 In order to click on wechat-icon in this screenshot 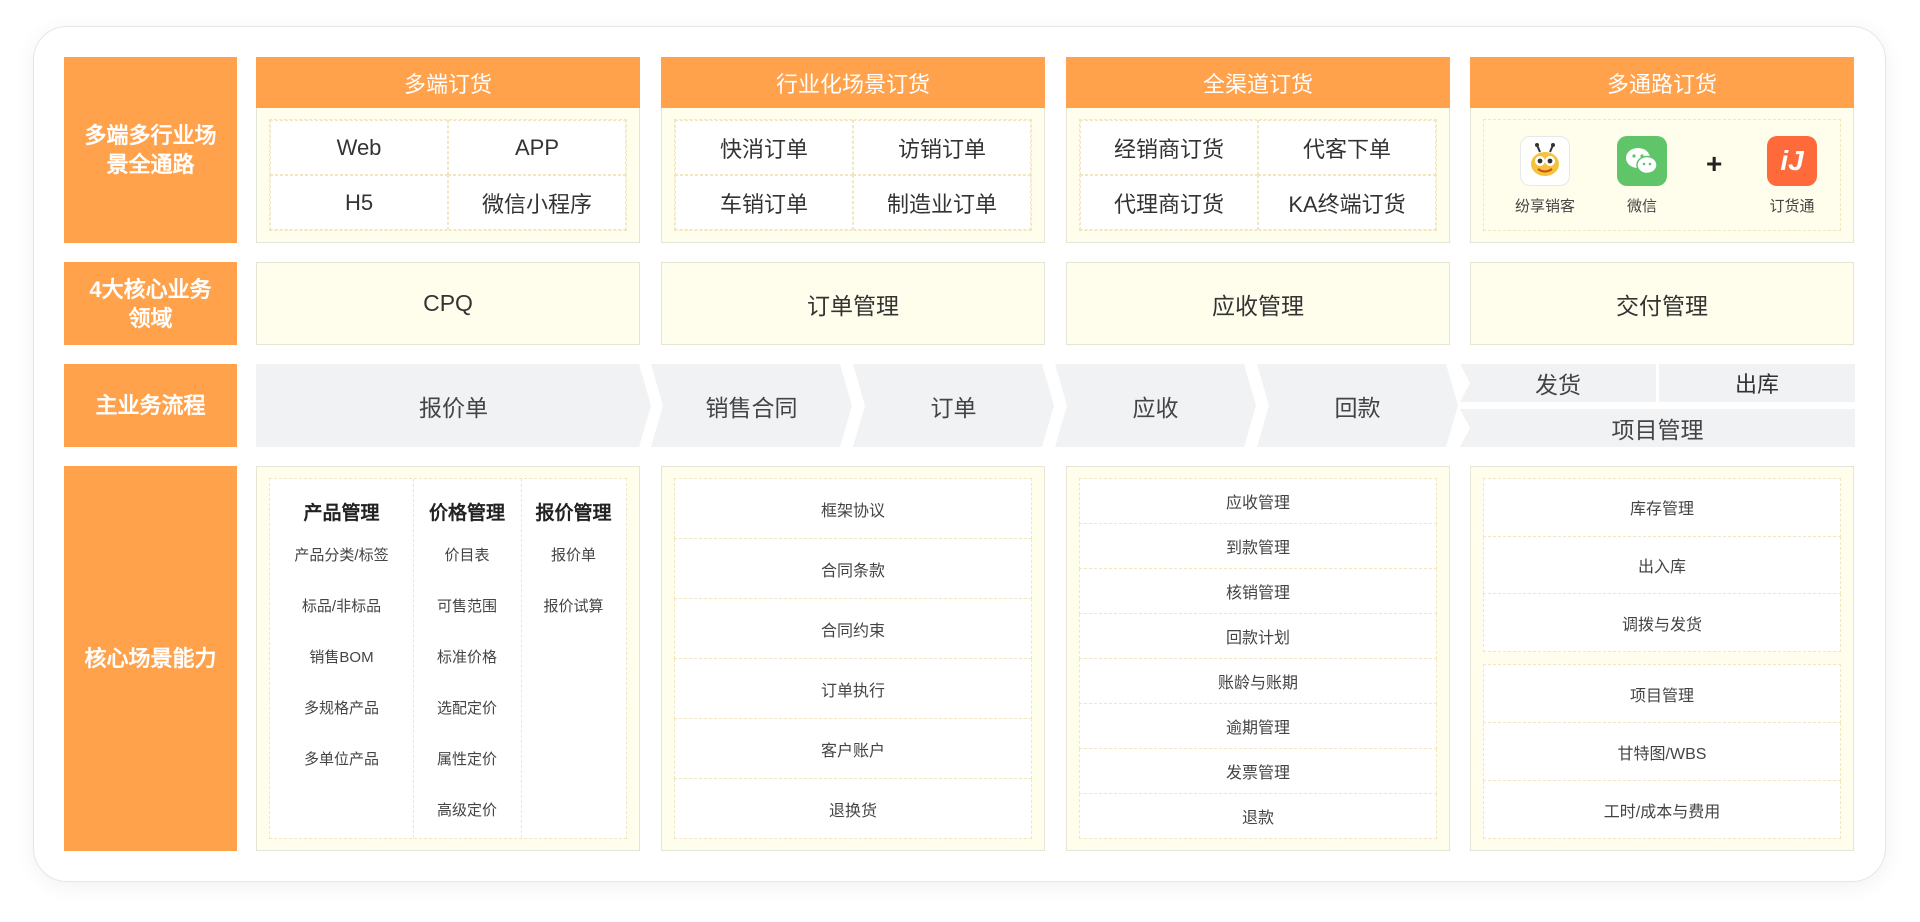, I will do `click(1642, 161)`.